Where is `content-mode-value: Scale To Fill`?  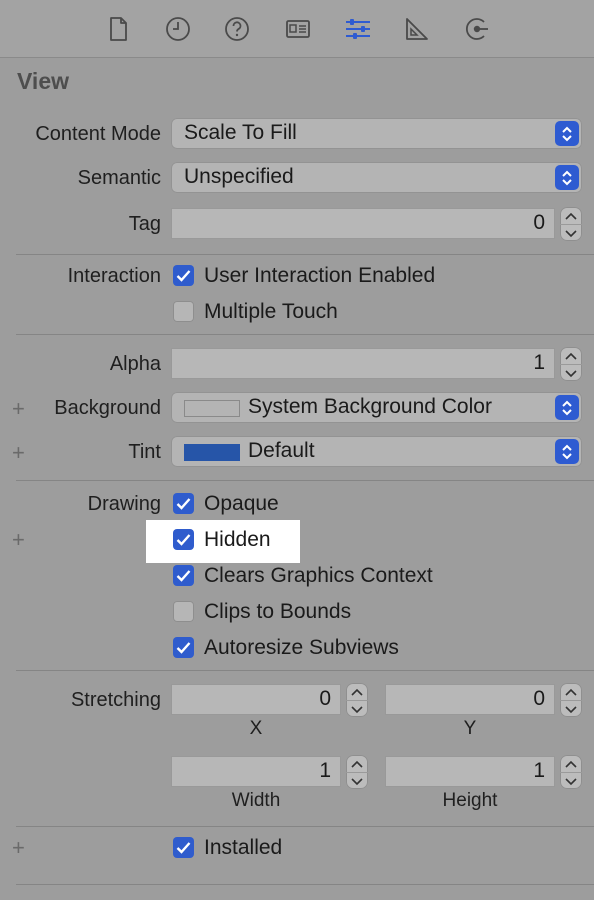 content-mode-value: Scale To Fill is located at coordinates (240, 132).